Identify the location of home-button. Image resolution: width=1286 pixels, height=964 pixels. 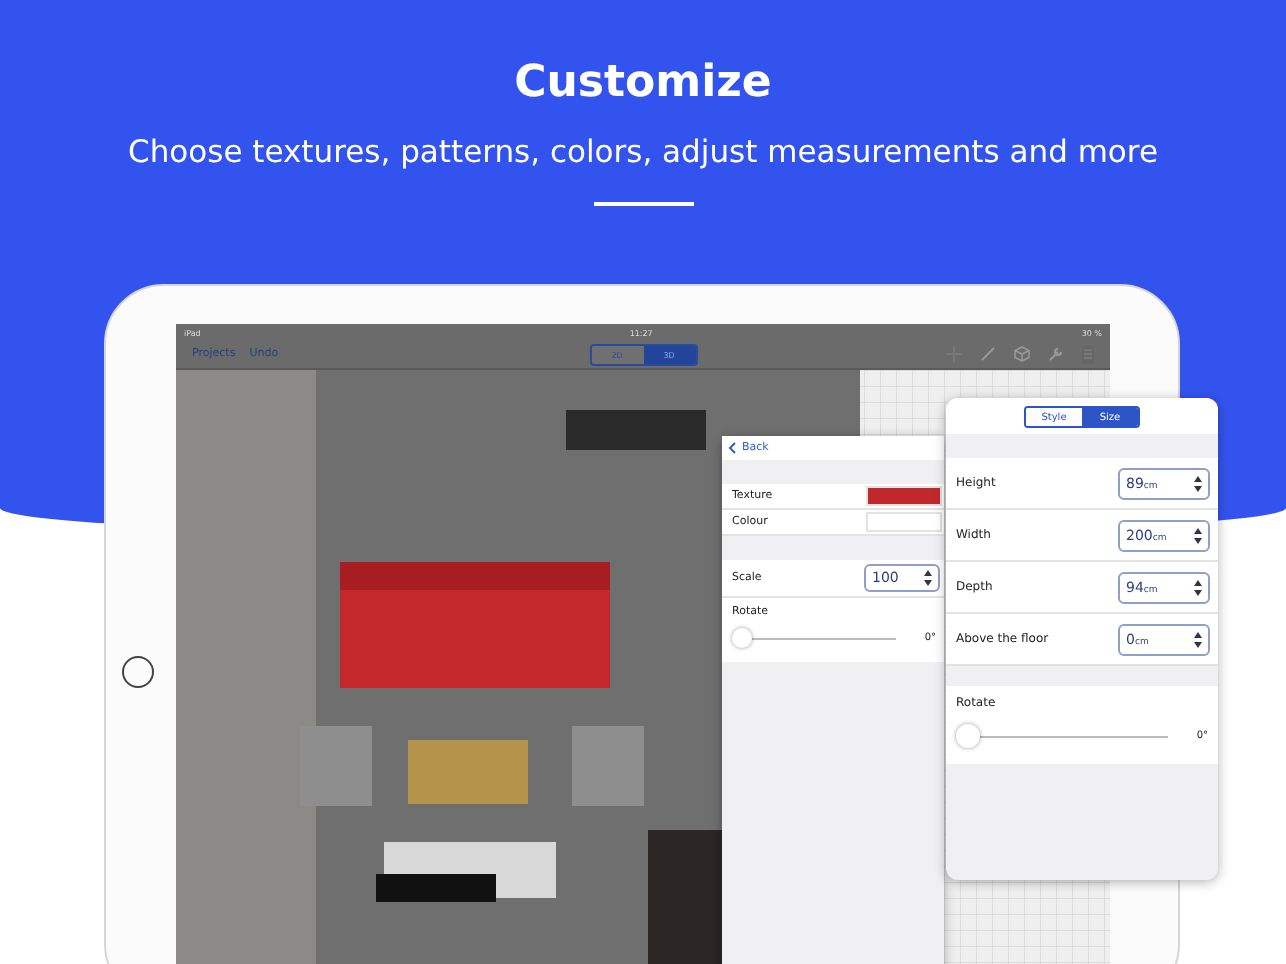
(138, 672).